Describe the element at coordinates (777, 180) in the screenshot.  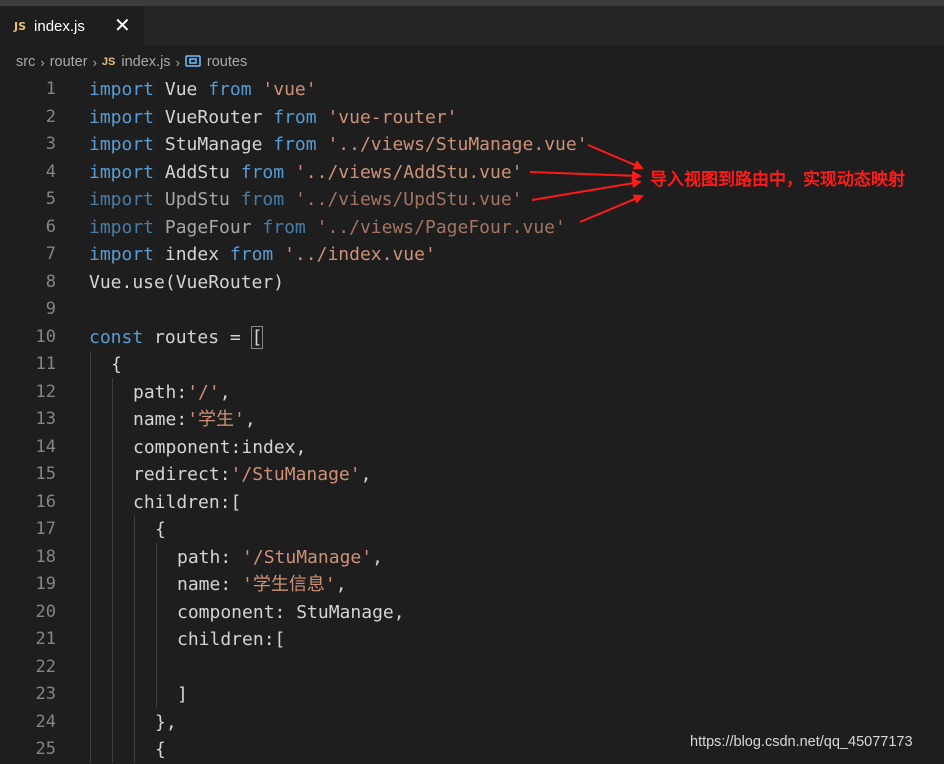
I see `annotation-label: 导入视图到路由中，实现动态映射` at that location.